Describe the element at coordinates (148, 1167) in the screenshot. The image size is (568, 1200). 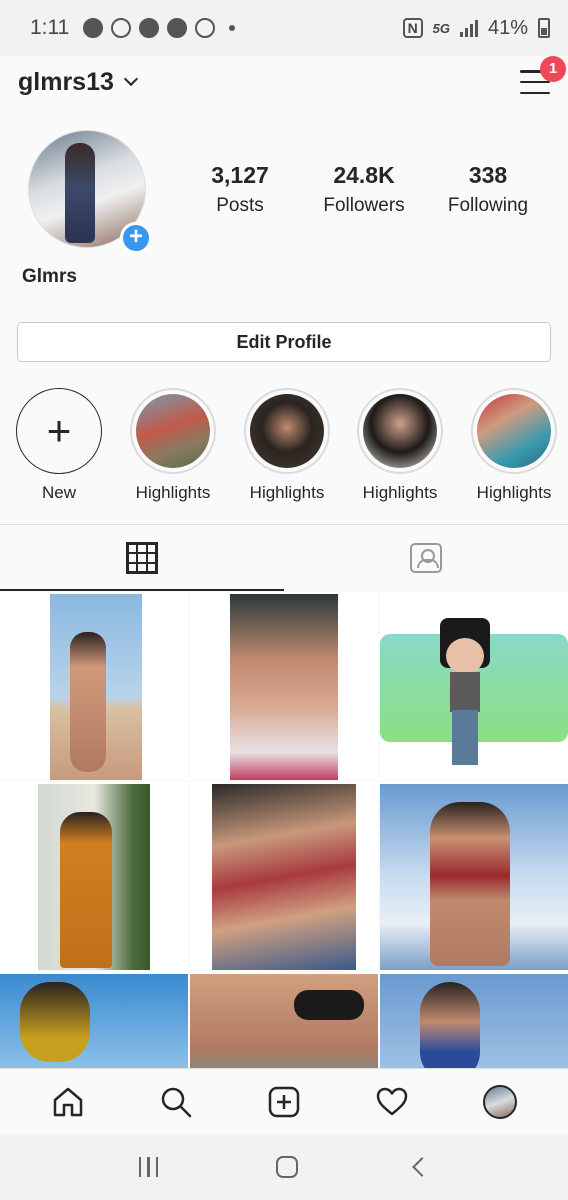
I see `recent-apps-icon` at that location.